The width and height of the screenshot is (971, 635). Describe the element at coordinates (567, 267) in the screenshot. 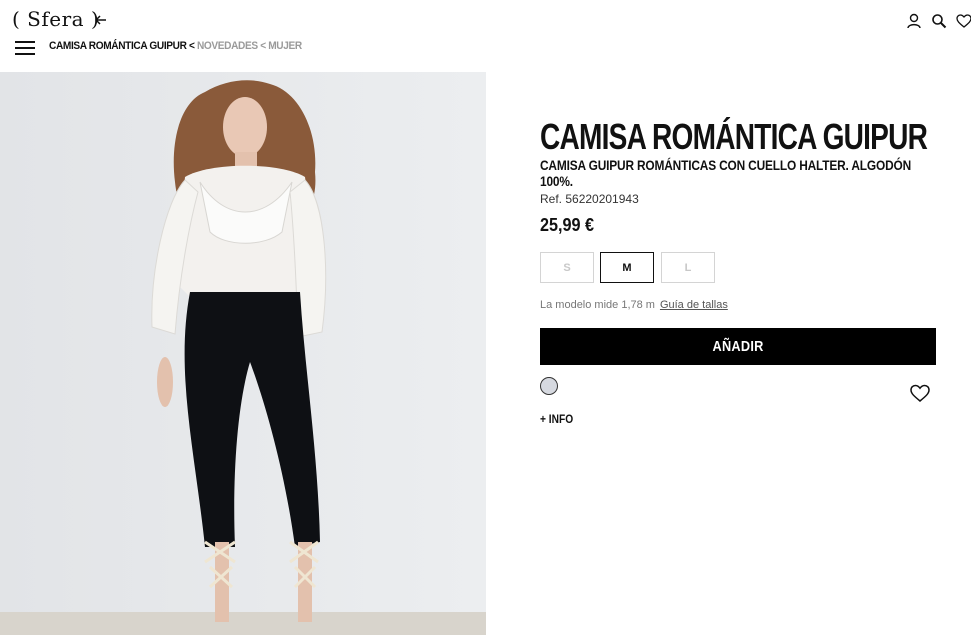

I see `size-option-s: S` at that location.